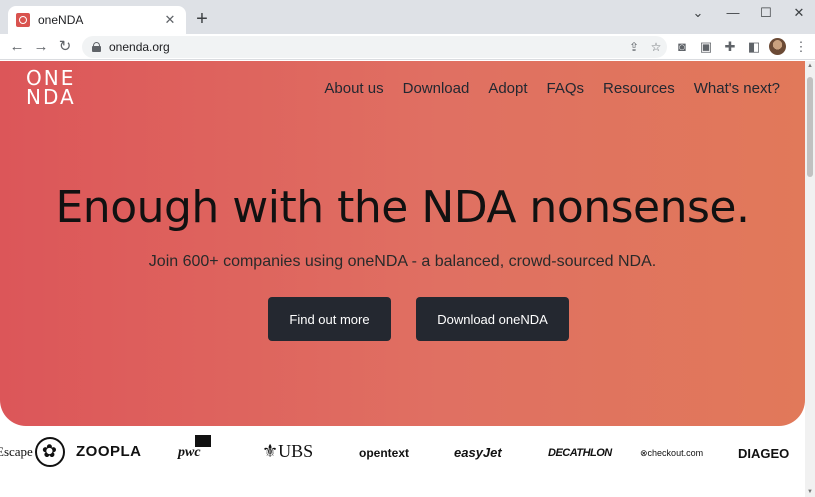 Image resolution: width=815 pixels, height=497 pixels. Describe the element at coordinates (51, 97) in the screenshot. I see `logo-line-nda: NDA` at that location.